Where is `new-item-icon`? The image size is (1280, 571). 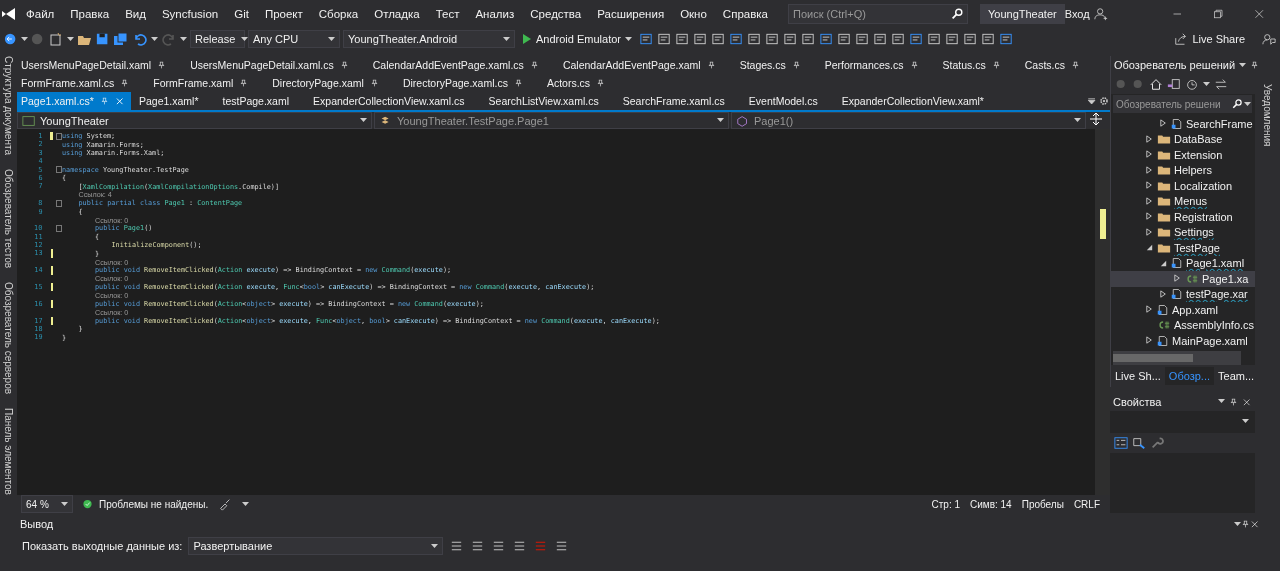
new-item-icon is located at coordinates (56, 39).